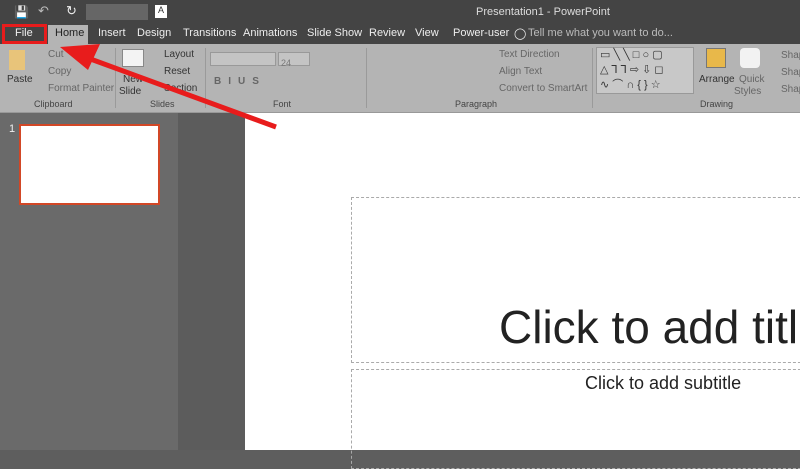 Image resolution: width=800 pixels, height=469 pixels. Describe the element at coordinates (168, 87) in the screenshot. I see `red-arrow-annotation` at that location.